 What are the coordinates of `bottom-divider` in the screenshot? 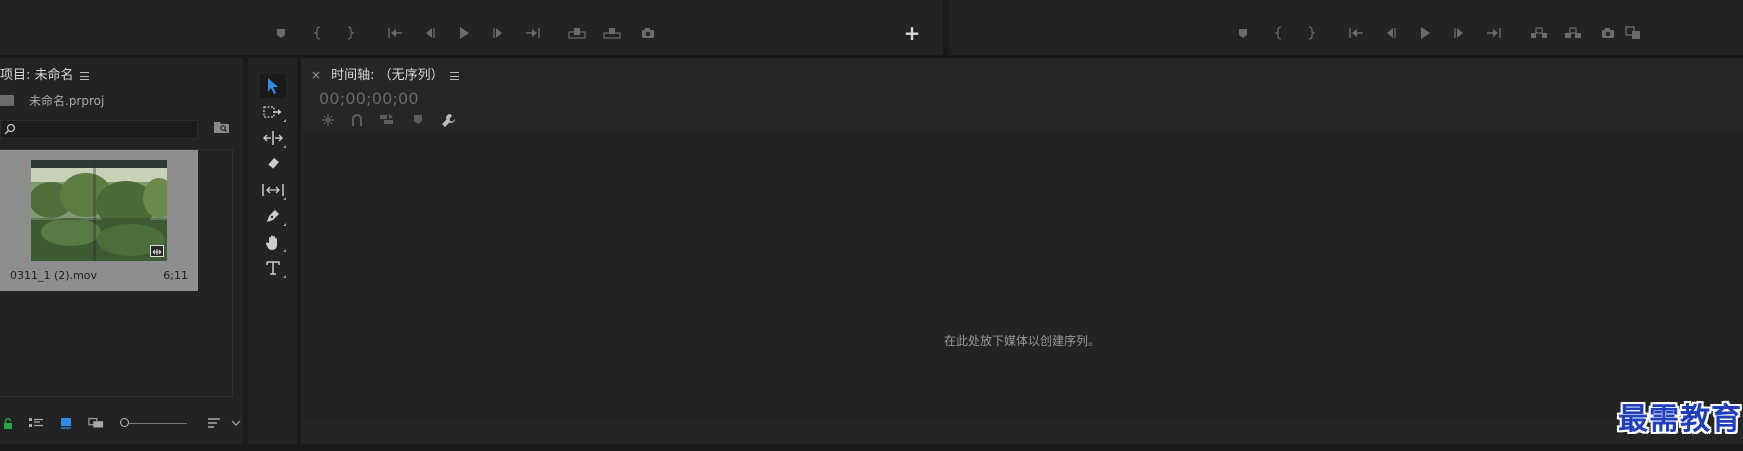 It's located at (871, 447).